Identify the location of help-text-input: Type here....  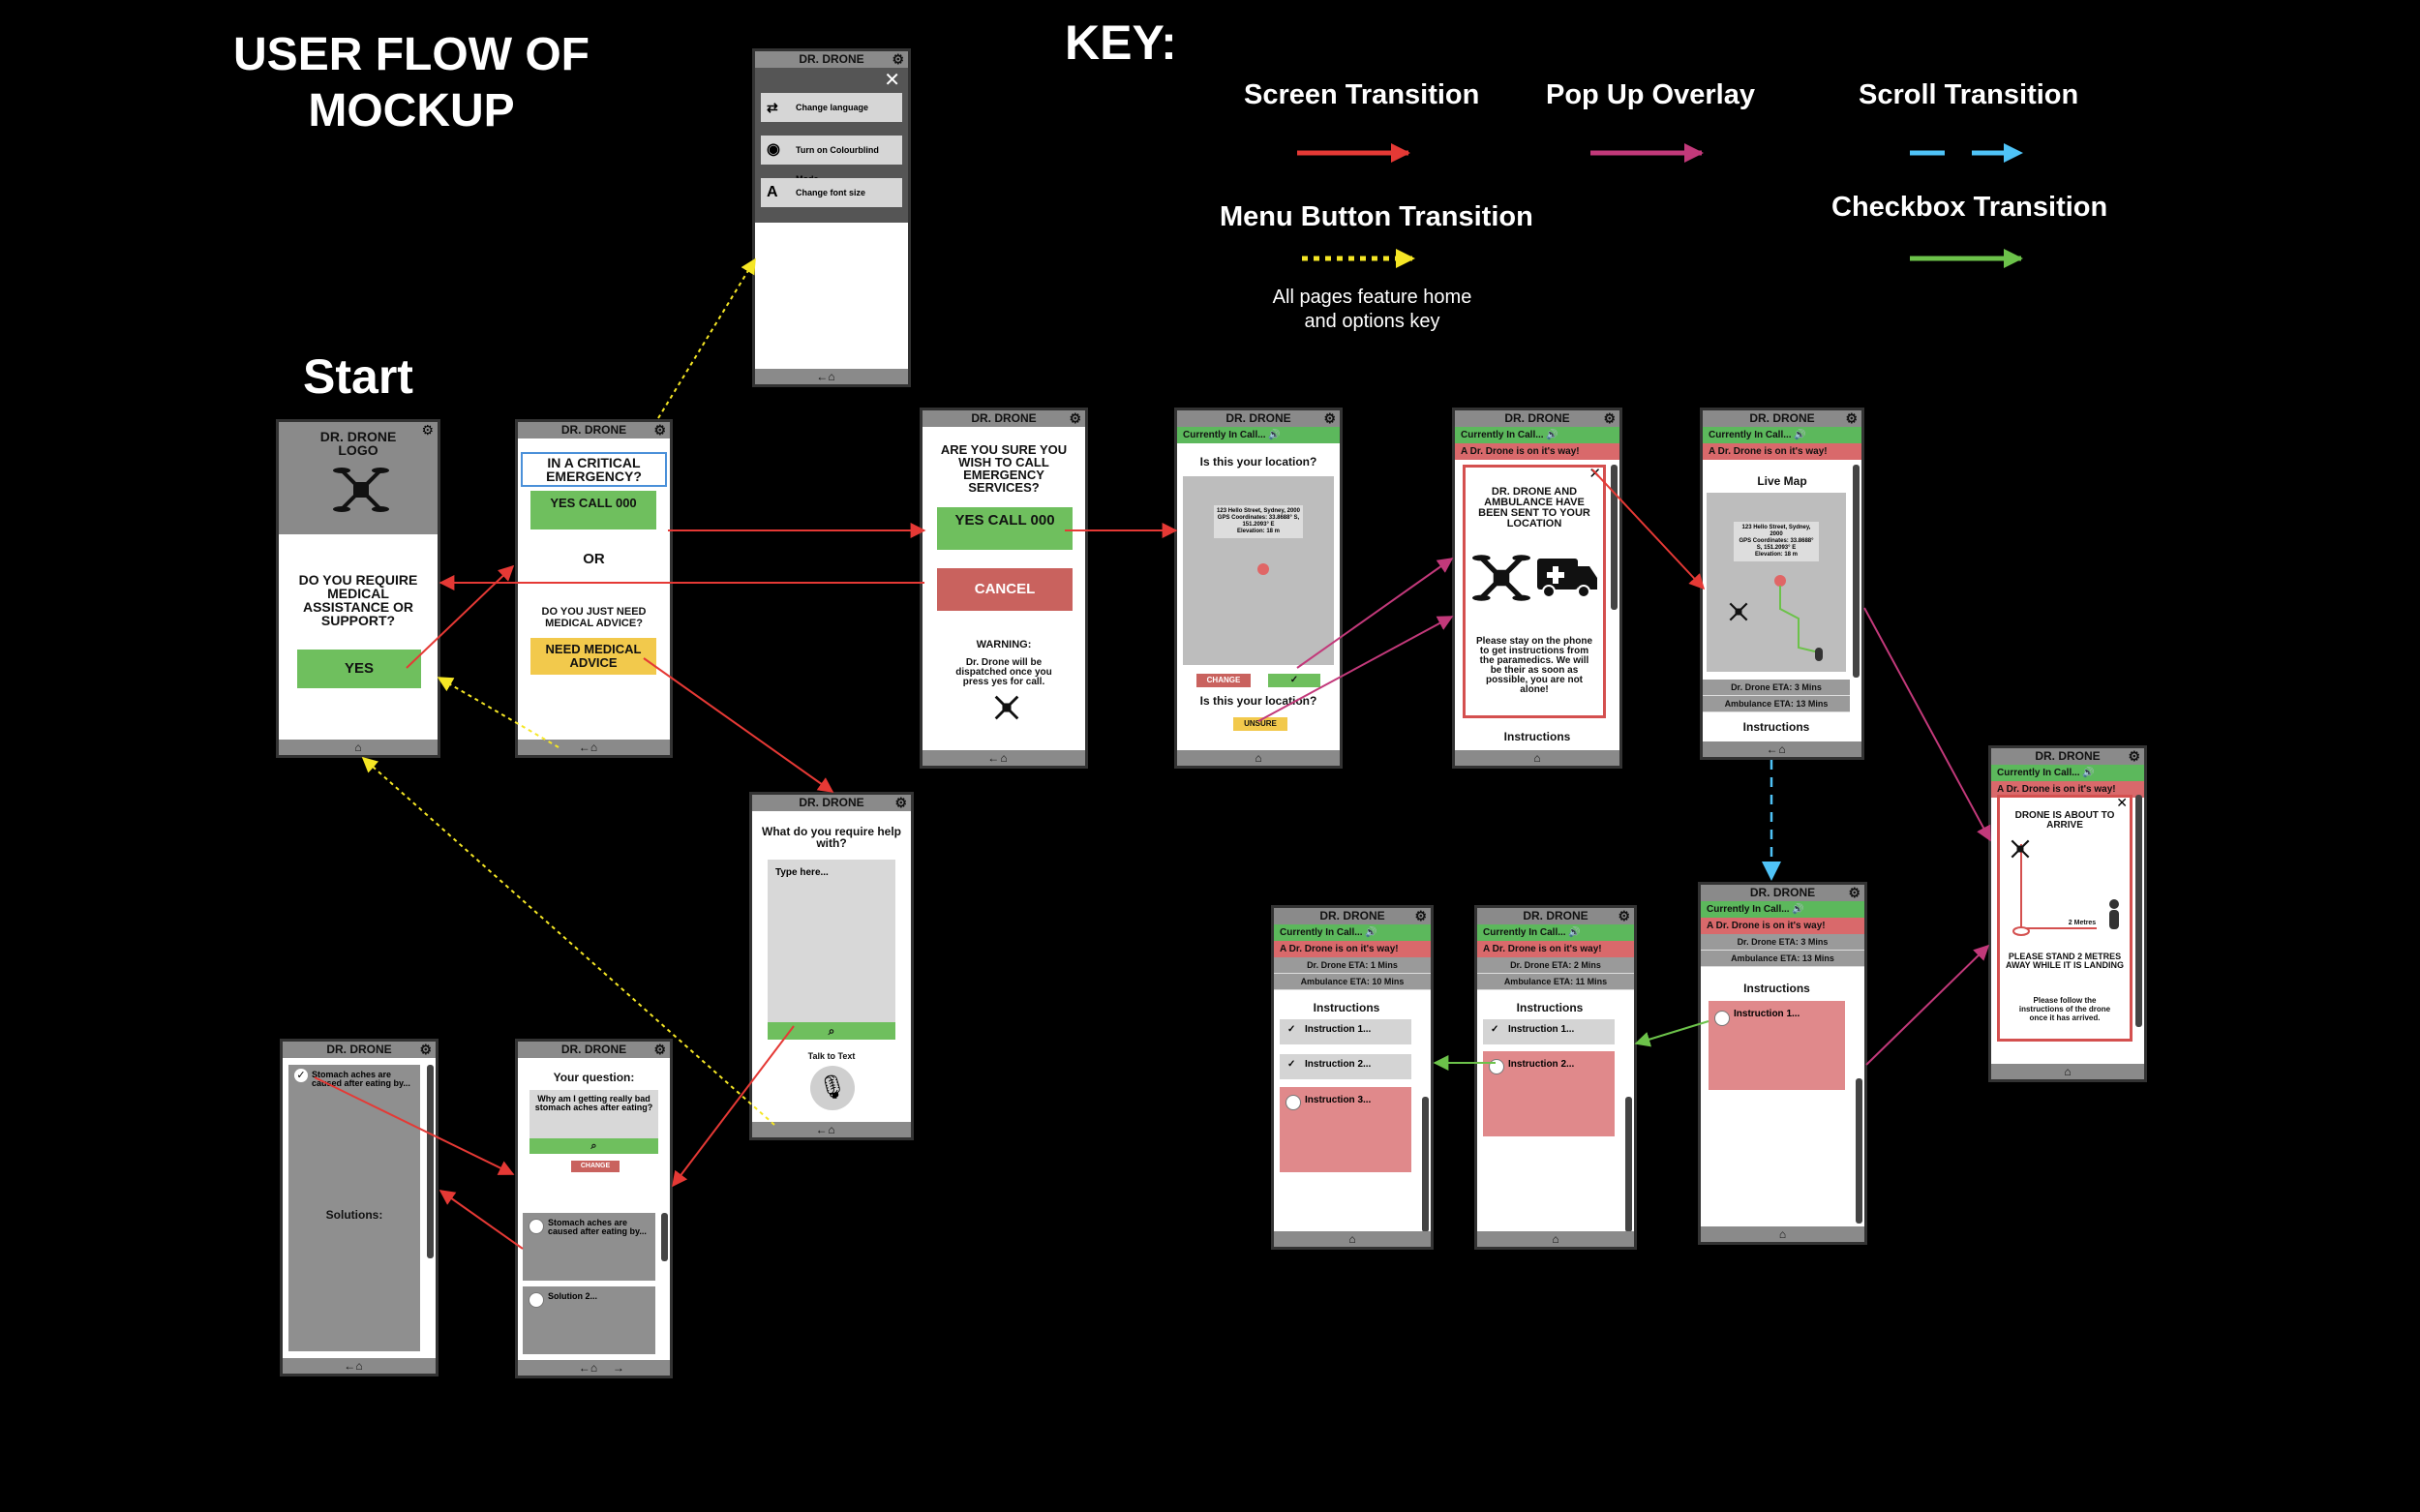
(831, 942).